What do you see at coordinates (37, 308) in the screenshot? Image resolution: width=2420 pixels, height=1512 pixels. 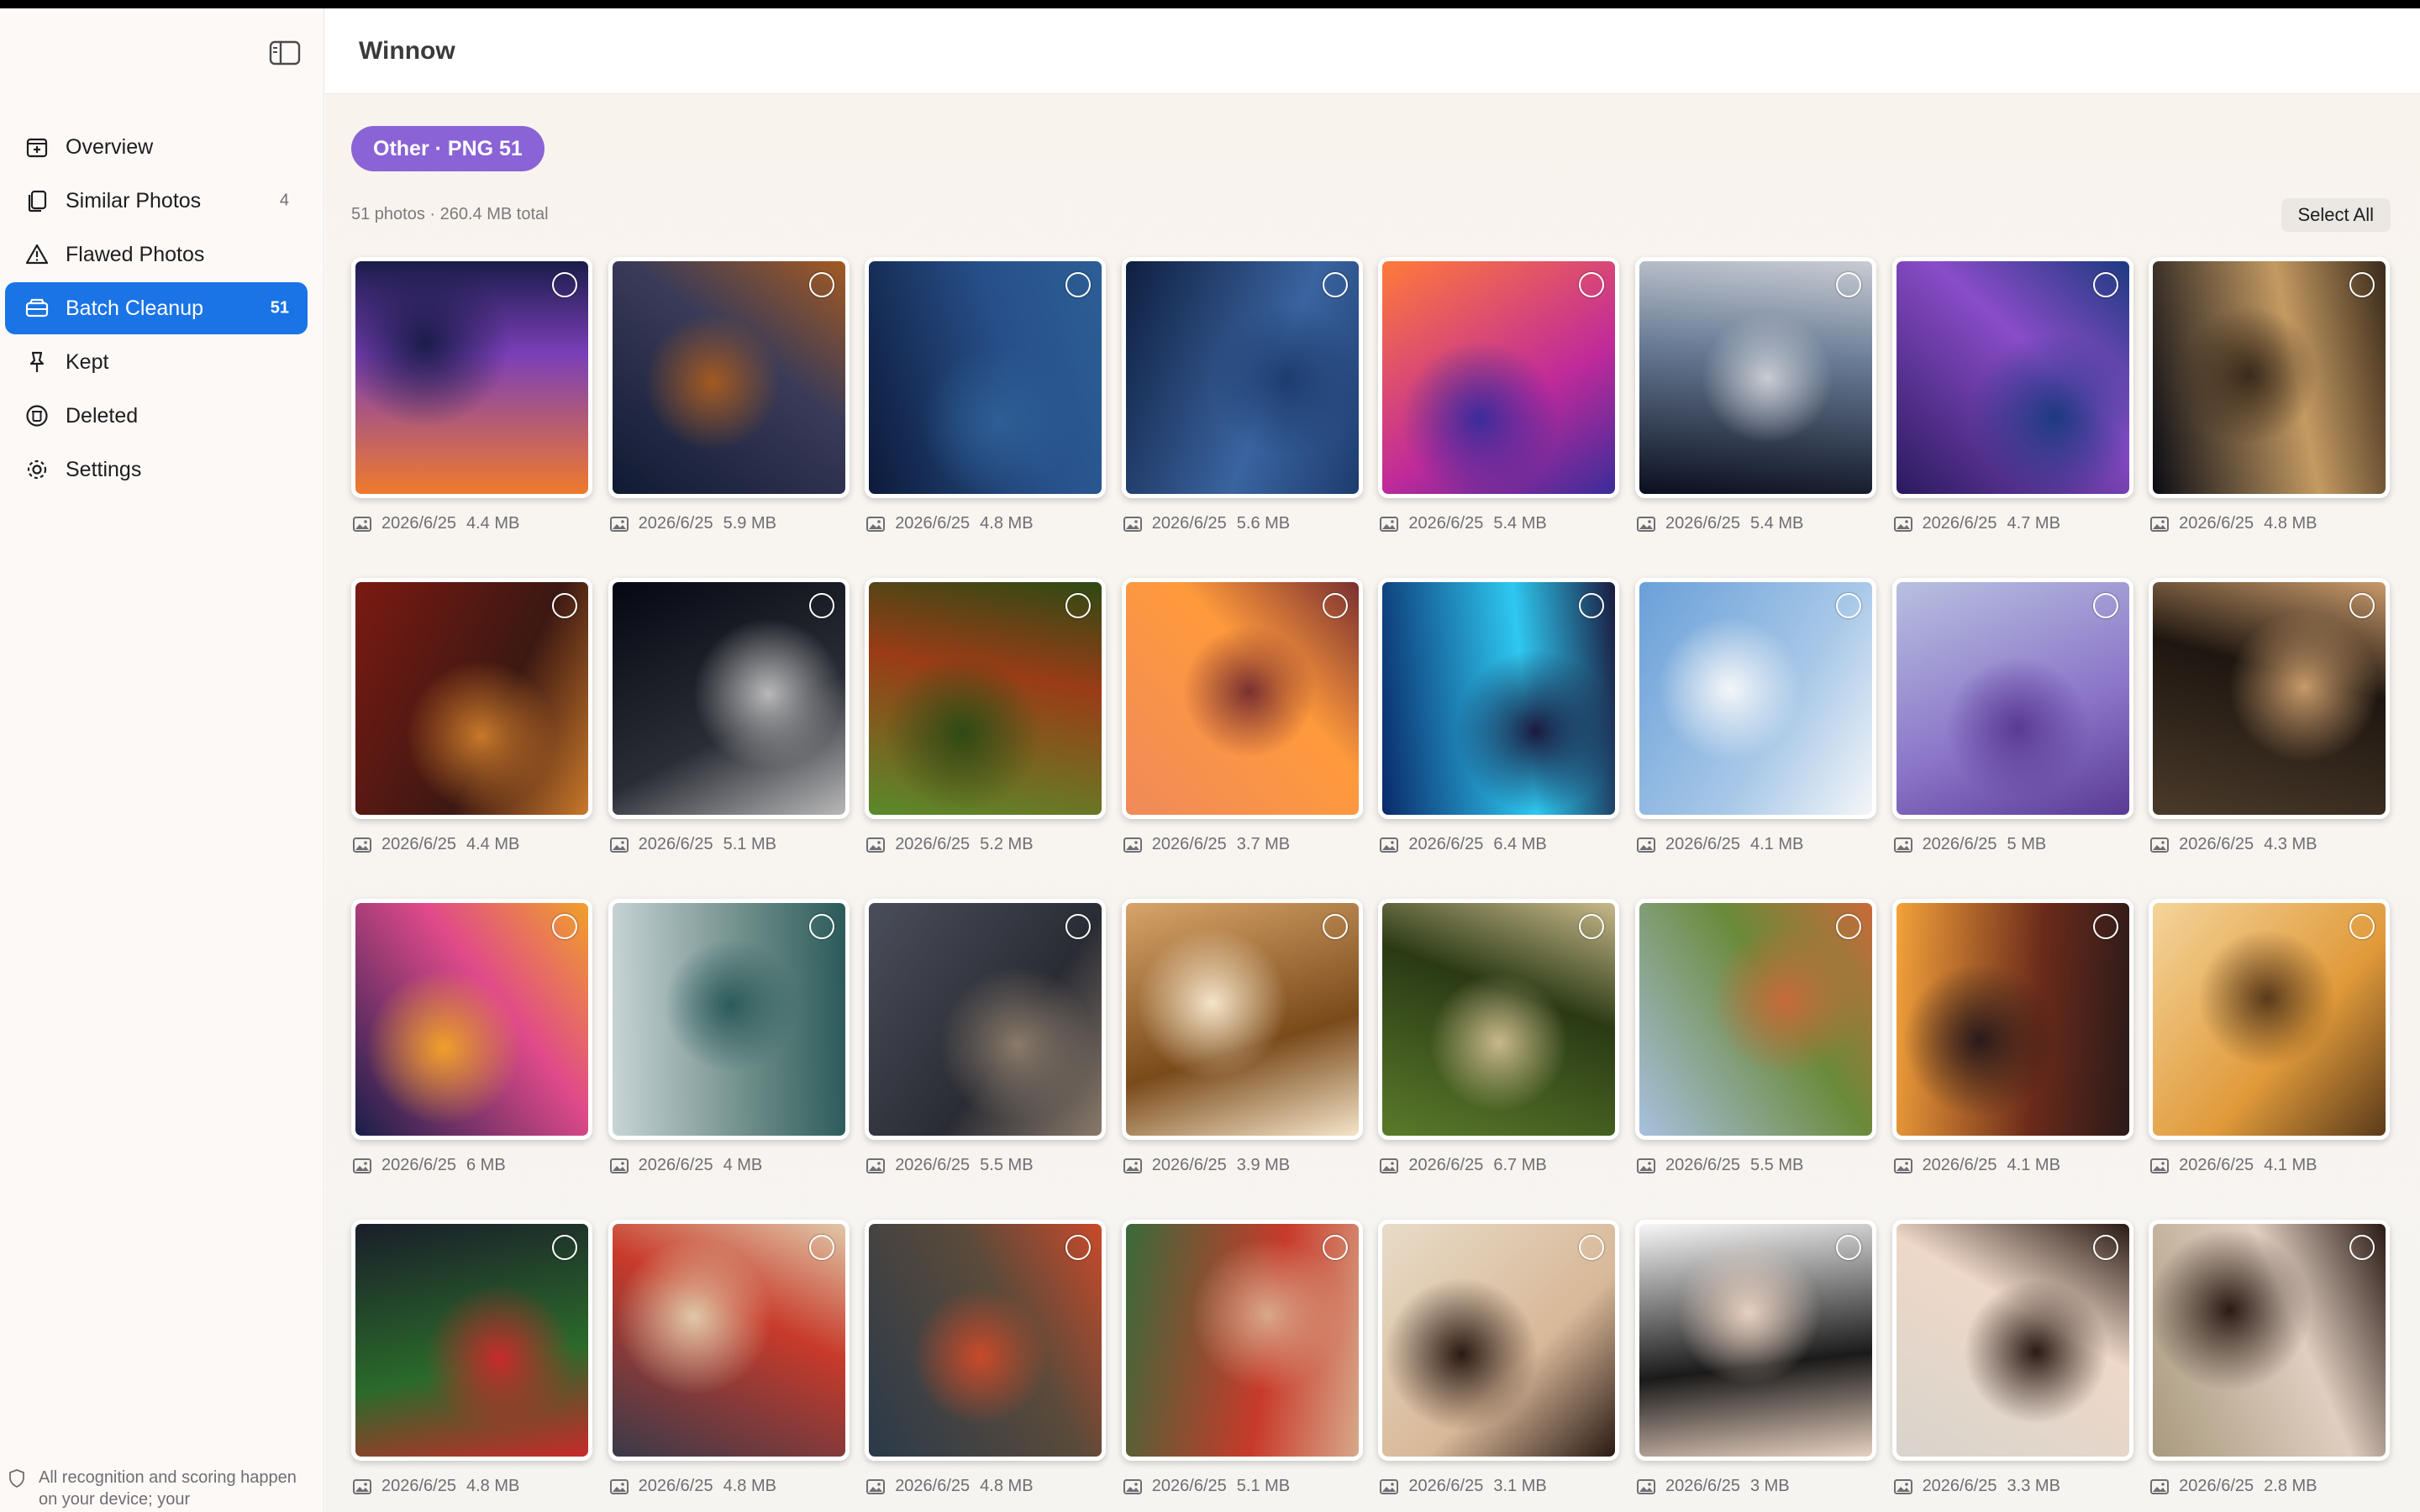 I see `batch-cleanup-icon` at bounding box center [37, 308].